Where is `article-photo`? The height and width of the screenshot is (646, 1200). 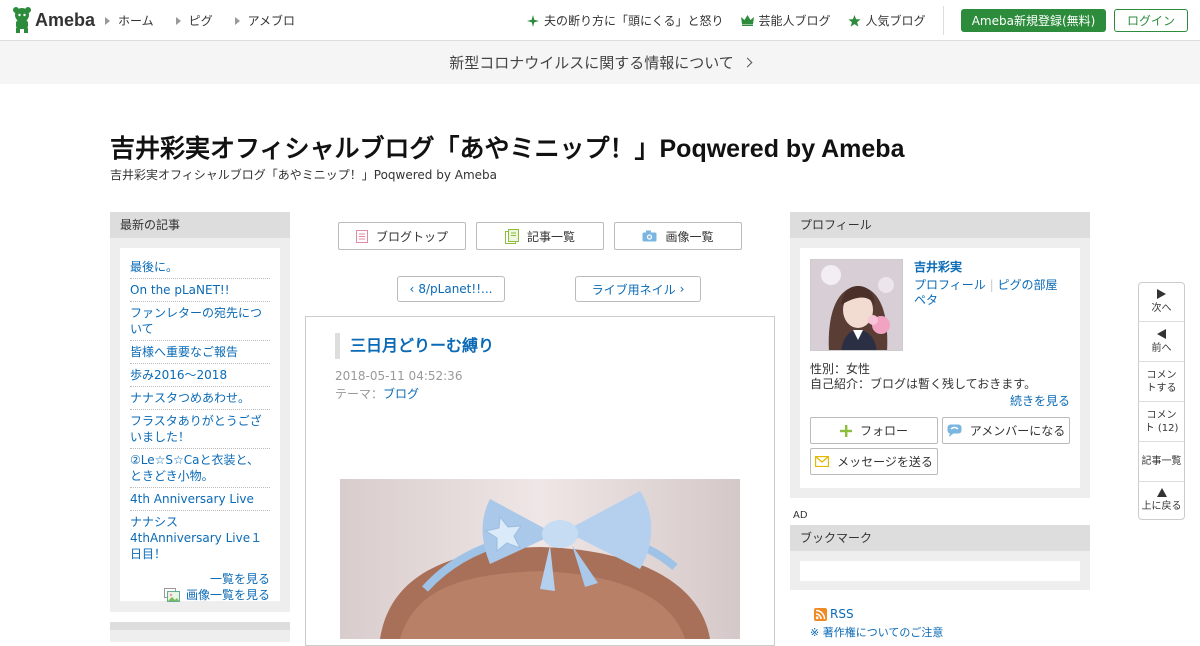 article-photo is located at coordinates (540, 559).